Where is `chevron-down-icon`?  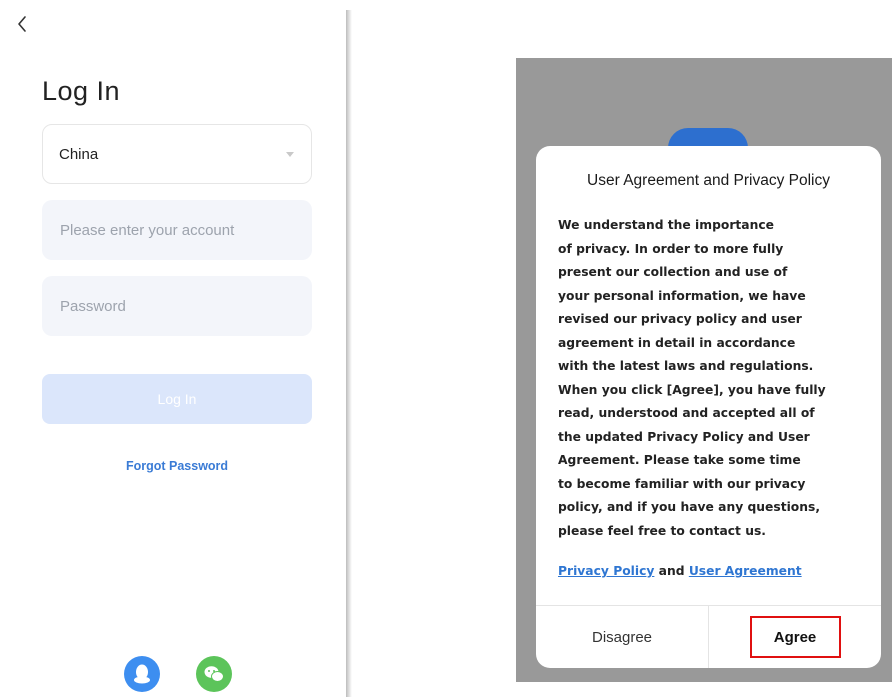 chevron-down-icon is located at coordinates (290, 154).